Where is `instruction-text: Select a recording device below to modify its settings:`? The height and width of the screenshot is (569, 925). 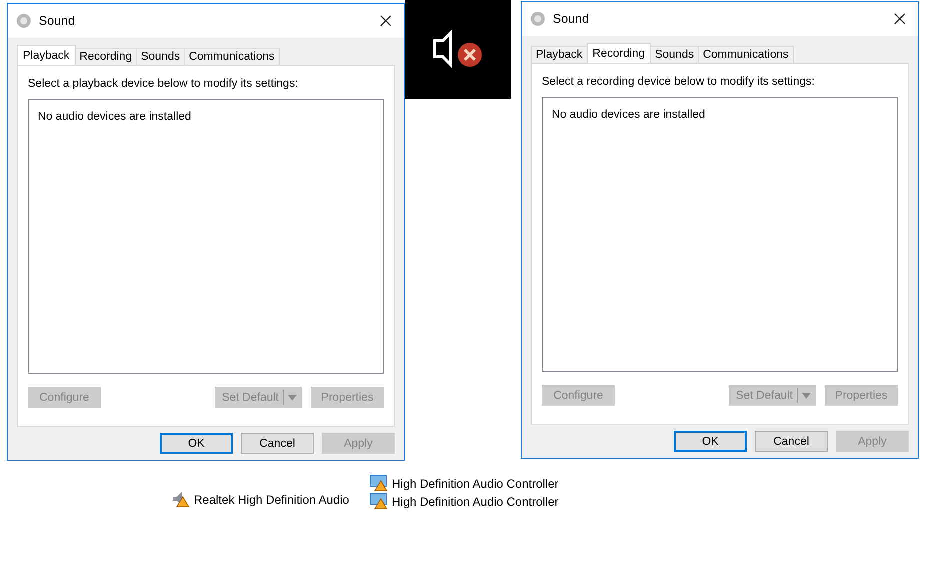
instruction-text: Select a recording device below to modify its settings: is located at coordinates (679, 82).